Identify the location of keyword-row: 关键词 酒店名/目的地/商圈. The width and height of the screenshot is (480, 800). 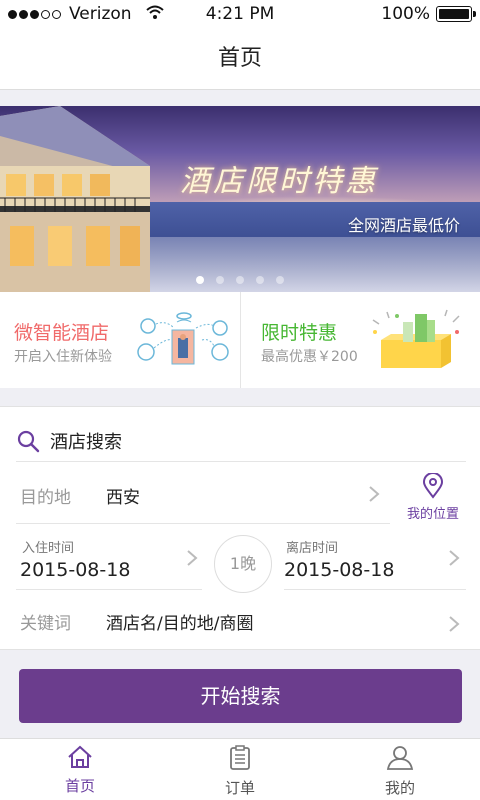
(241, 619).